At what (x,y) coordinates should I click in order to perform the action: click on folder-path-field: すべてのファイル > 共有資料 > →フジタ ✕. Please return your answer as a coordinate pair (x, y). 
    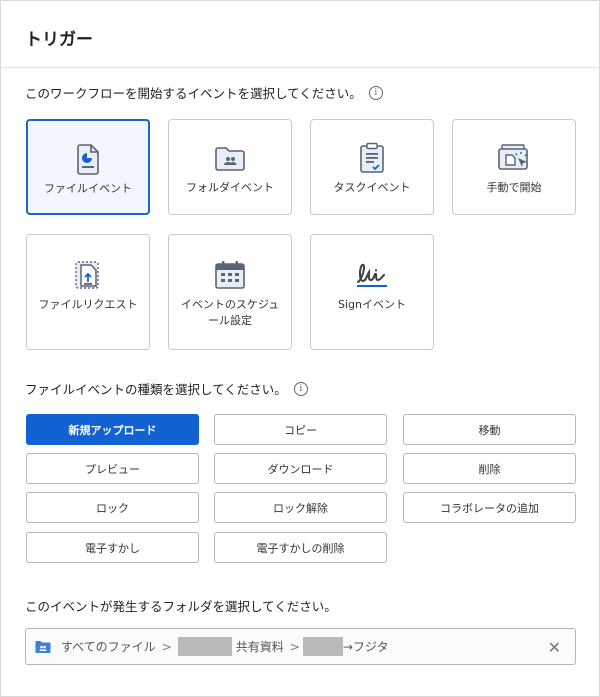
    Looking at the image, I should click on (300, 646).